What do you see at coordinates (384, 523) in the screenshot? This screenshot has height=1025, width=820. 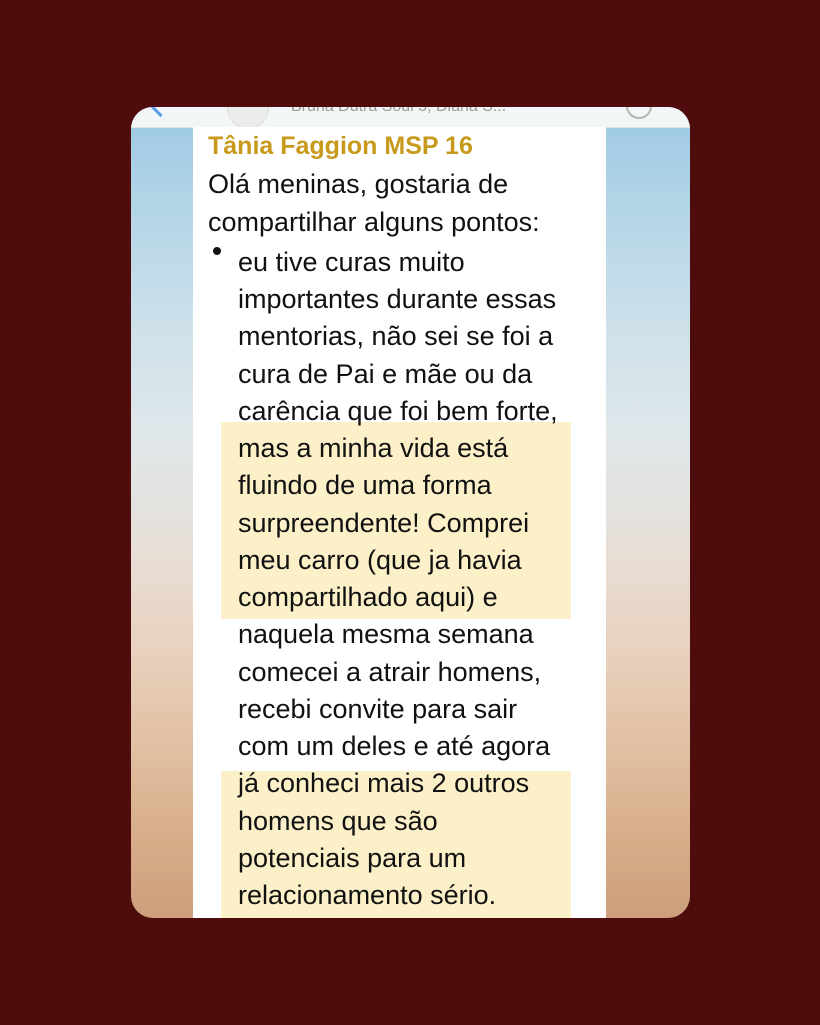 I see `message-line-highlighted: surpreendente! Comprei` at bounding box center [384, 523].